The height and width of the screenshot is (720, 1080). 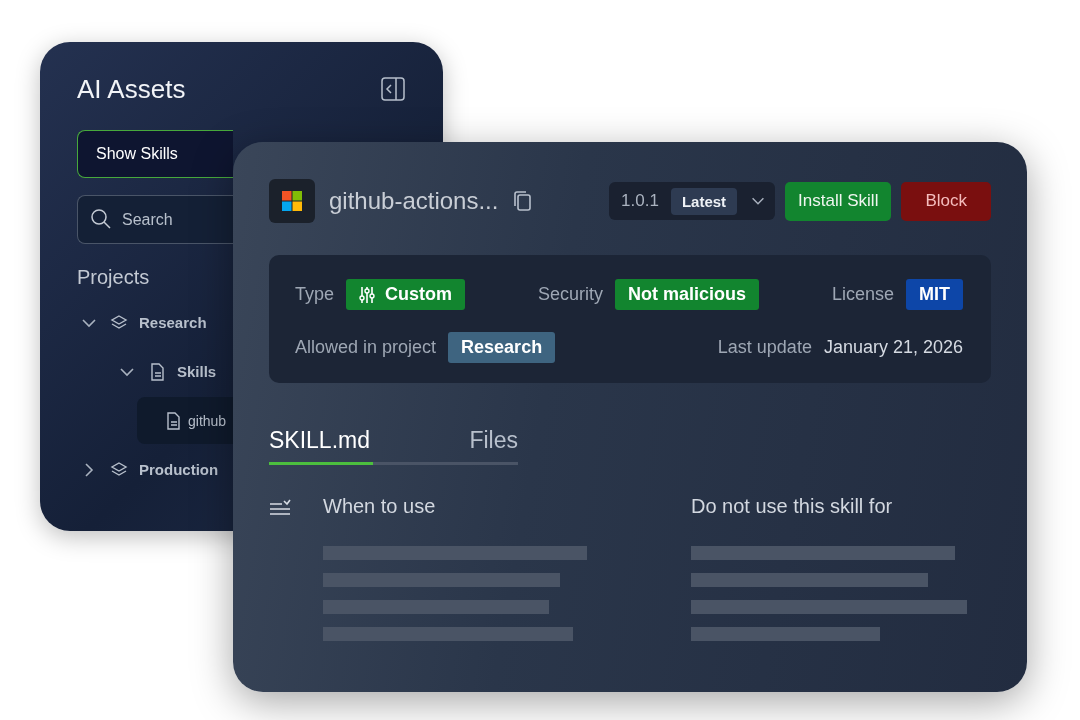 I want to click on tree-item: Production, so click(x=148, y=469).